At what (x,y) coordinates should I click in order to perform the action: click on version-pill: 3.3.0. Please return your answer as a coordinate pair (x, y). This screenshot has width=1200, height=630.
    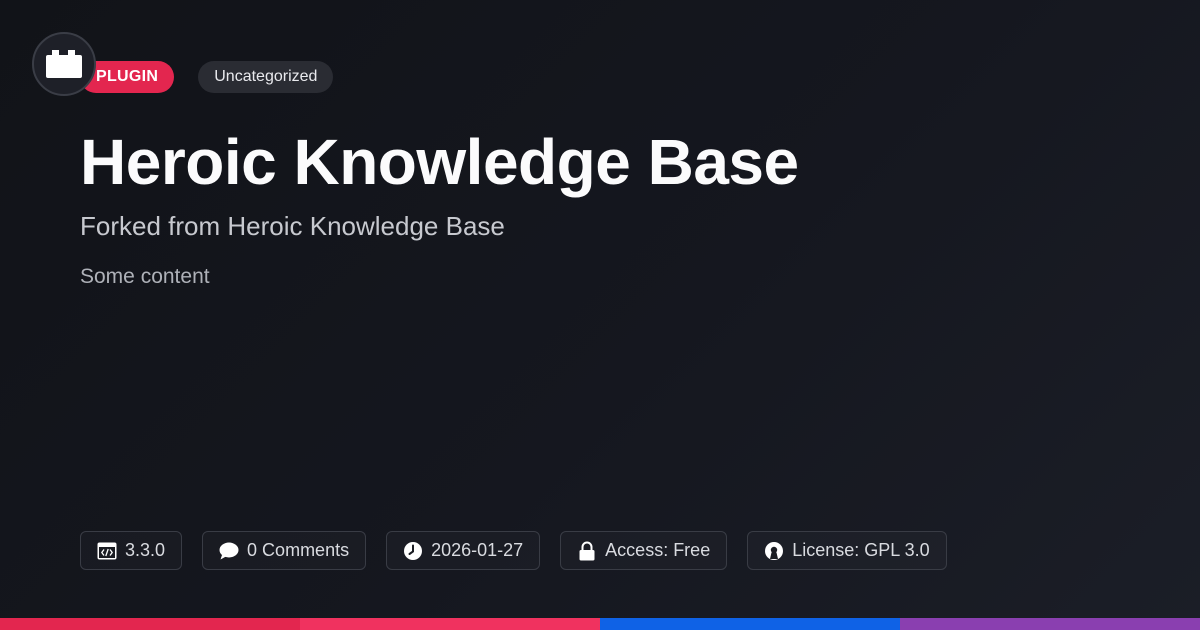
    Looking at the image, I should click on (131, 550).